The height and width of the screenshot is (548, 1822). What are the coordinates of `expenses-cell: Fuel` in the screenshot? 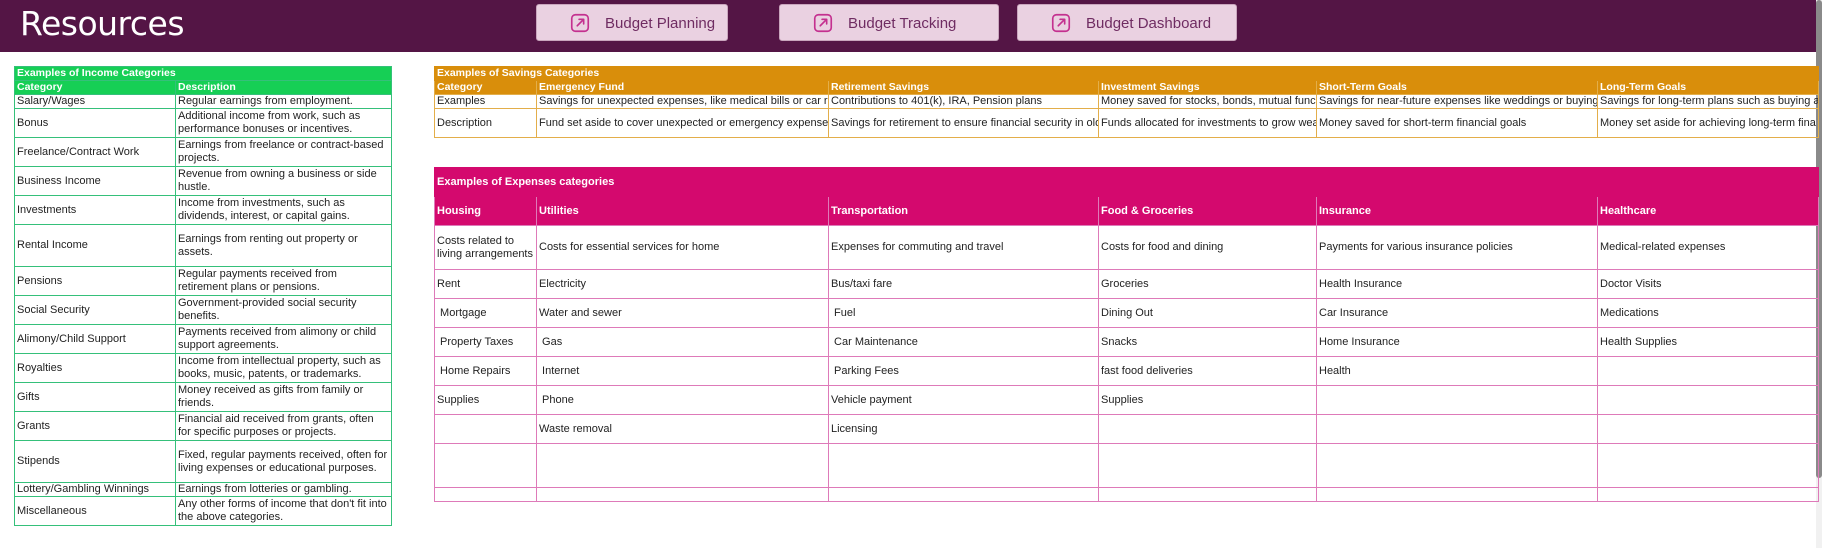 It's located at (963, 313).